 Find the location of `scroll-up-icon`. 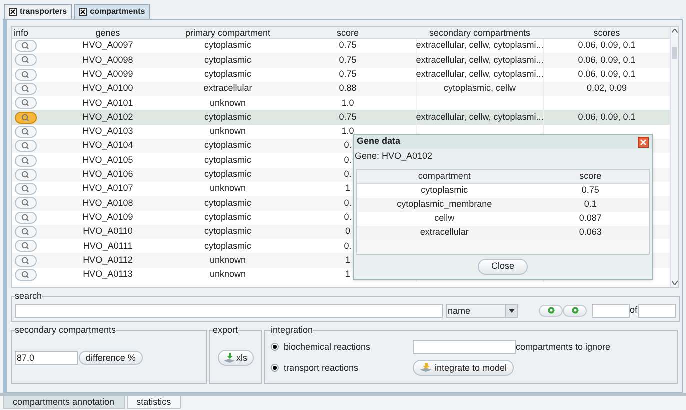

scroll-up-icon is located at coordinates (675, 31).